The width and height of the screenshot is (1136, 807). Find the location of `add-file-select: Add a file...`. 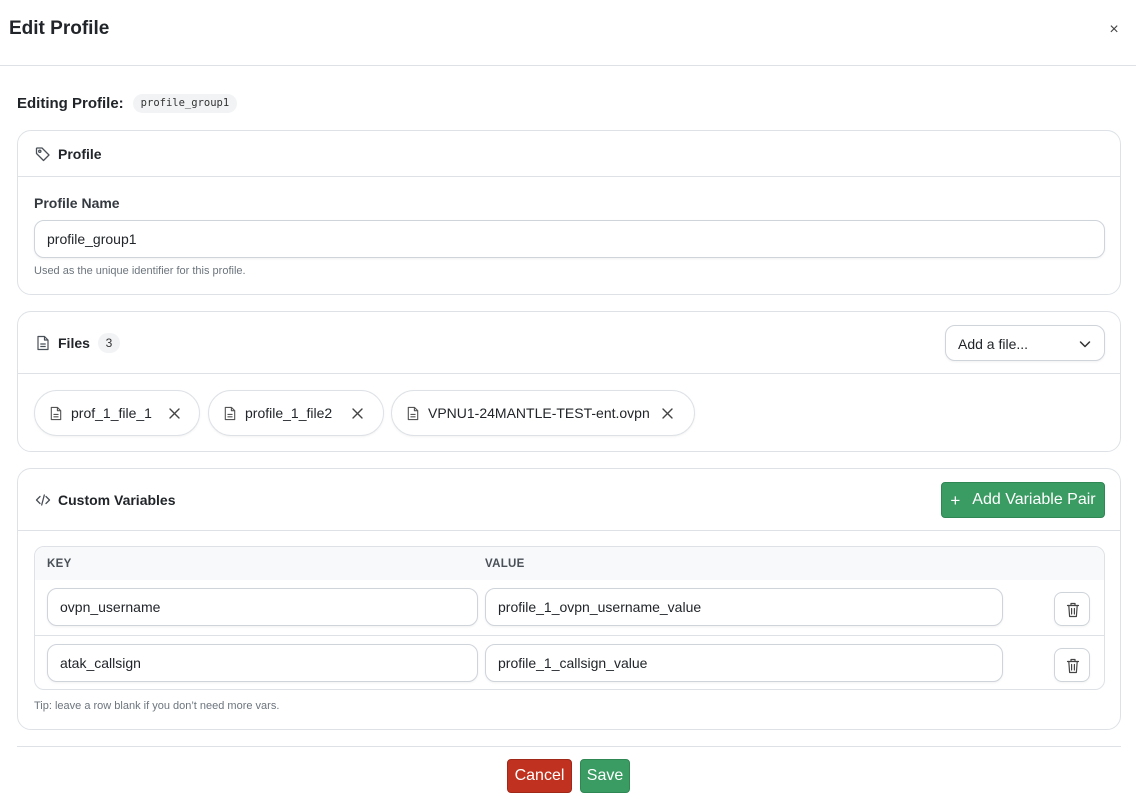

add-file-select: Add a file... is located at coordinates (1025, 343).